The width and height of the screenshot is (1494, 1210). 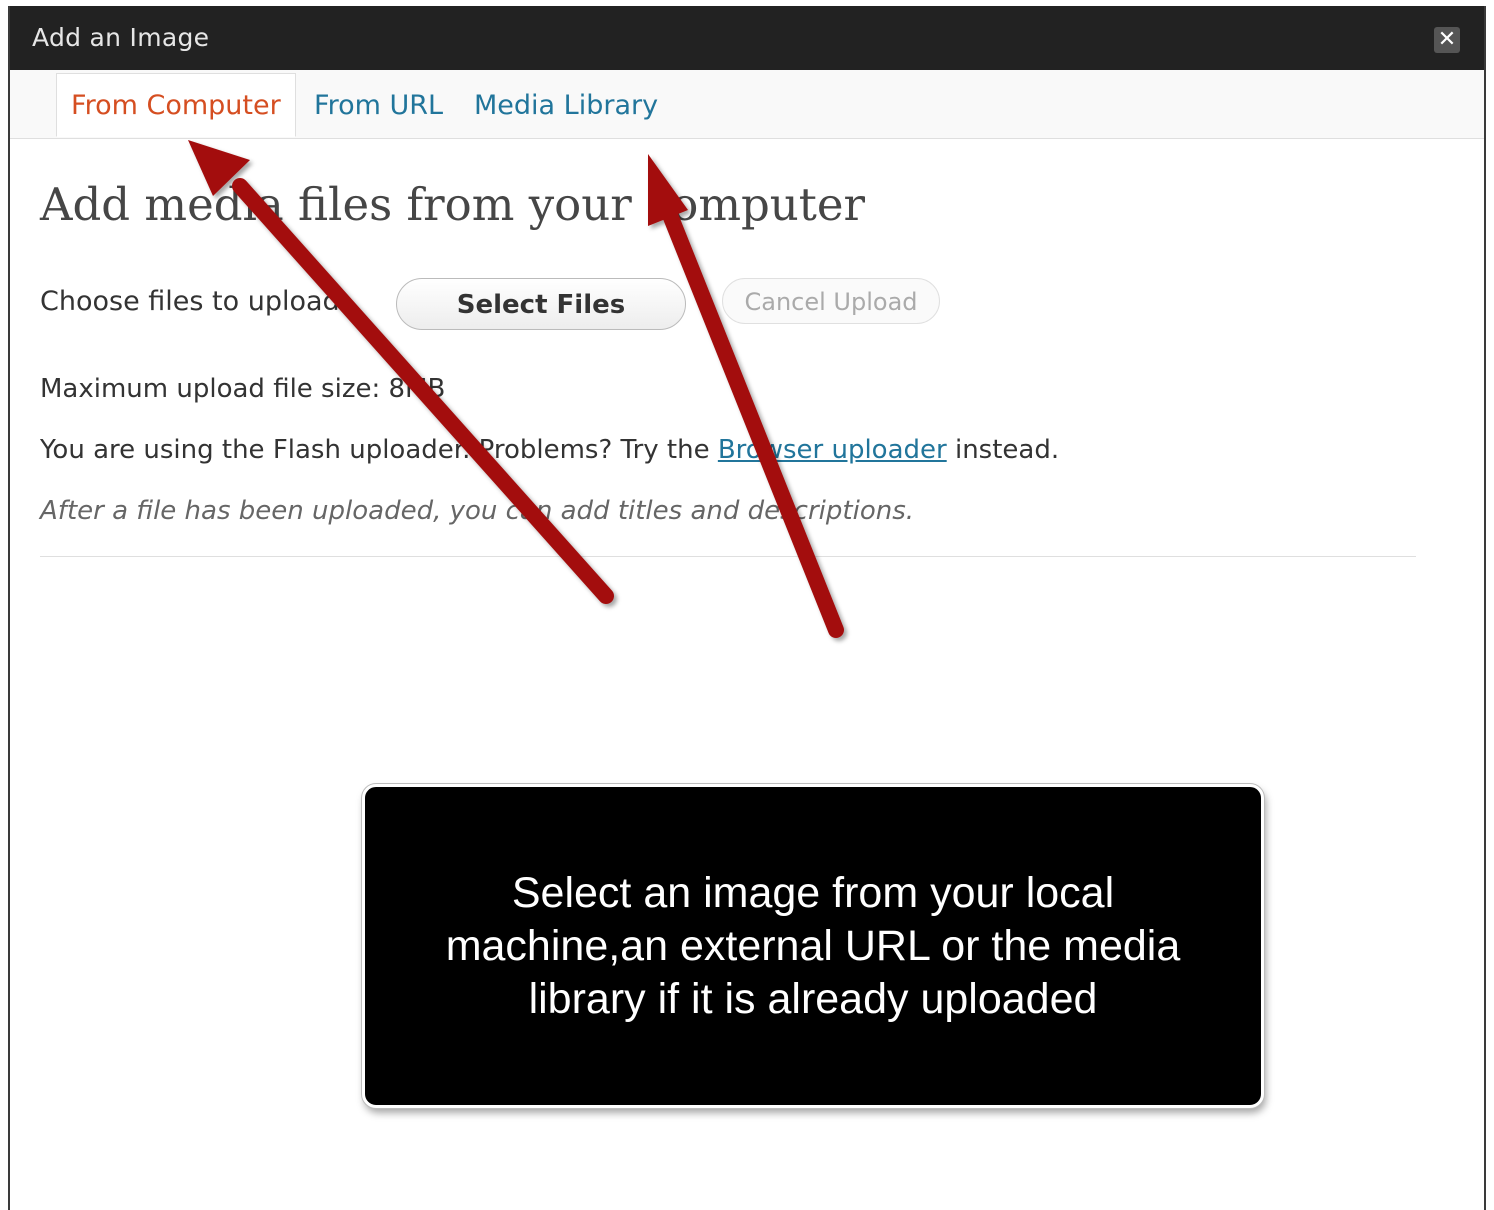 What do you see at coordinates (747, 38) in the screenshot?
I see `dialog-titlebar: Add an Image ✕` at bounding box center [747, 38].